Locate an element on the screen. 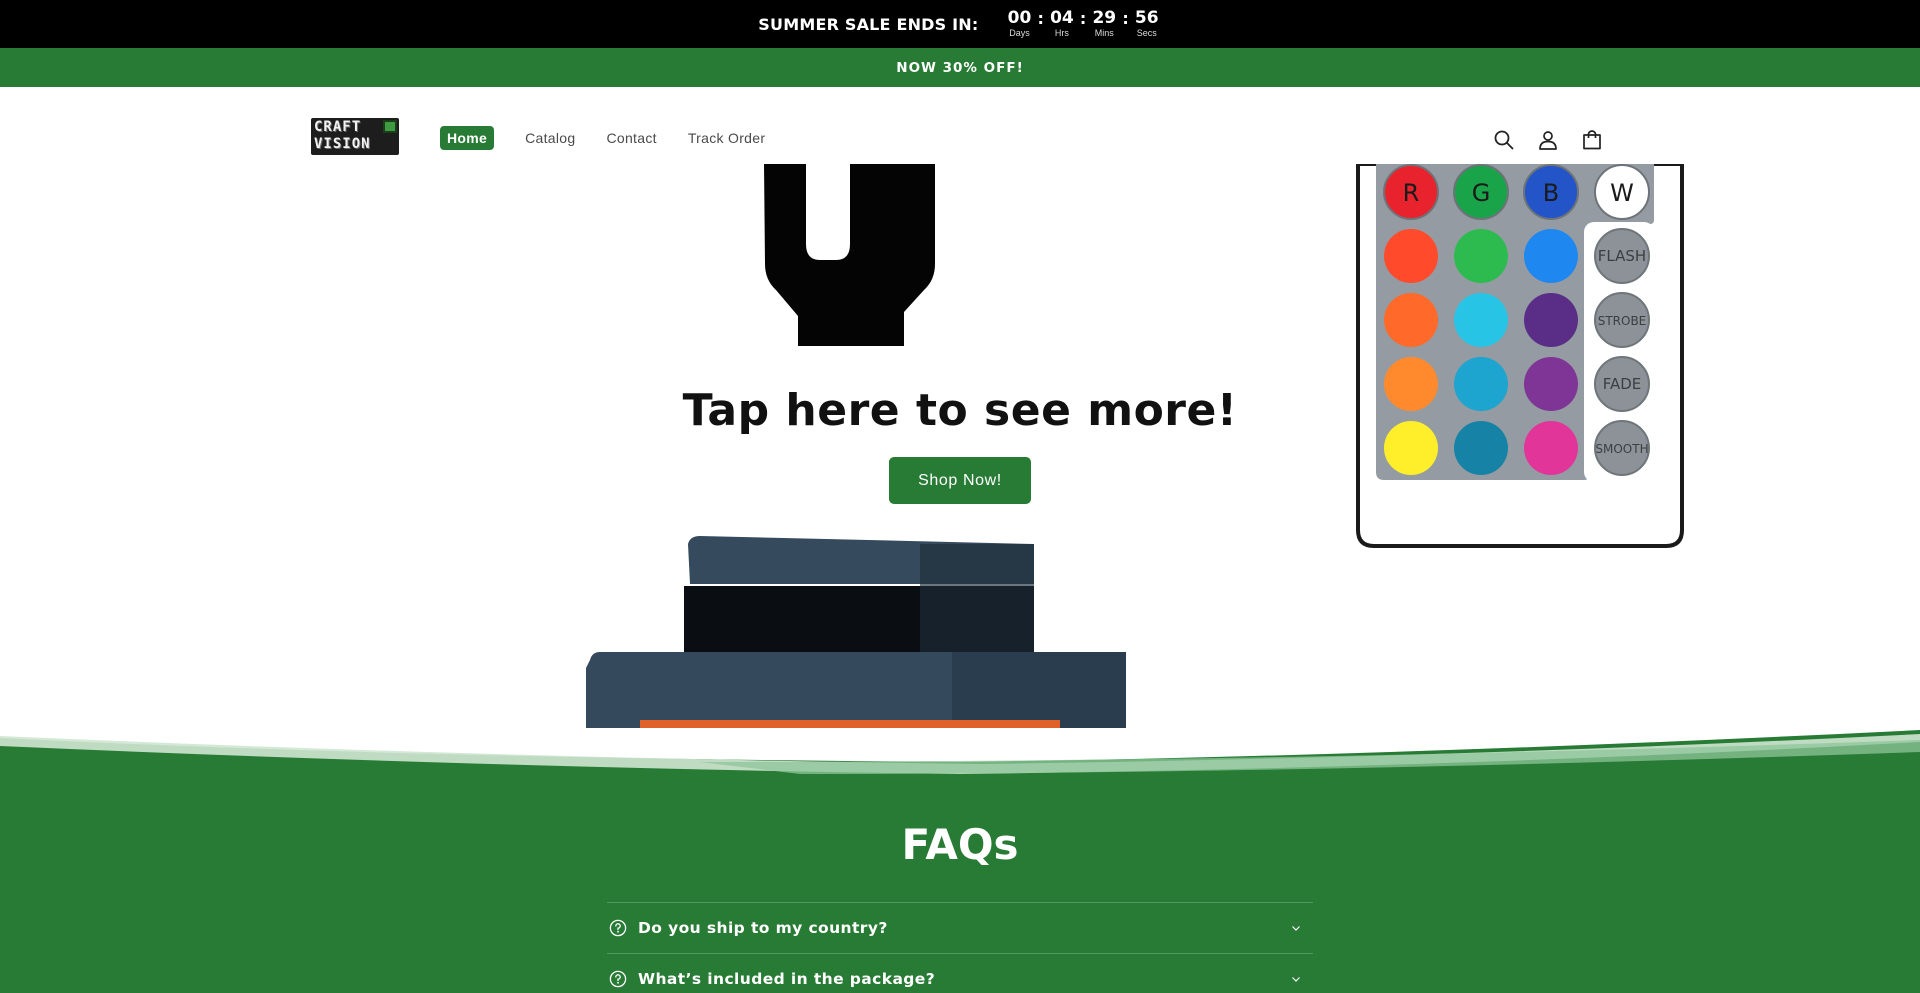 This screenshot has width=1920, height=993. remote-button-b: B is located at coordinates (1551, 192).